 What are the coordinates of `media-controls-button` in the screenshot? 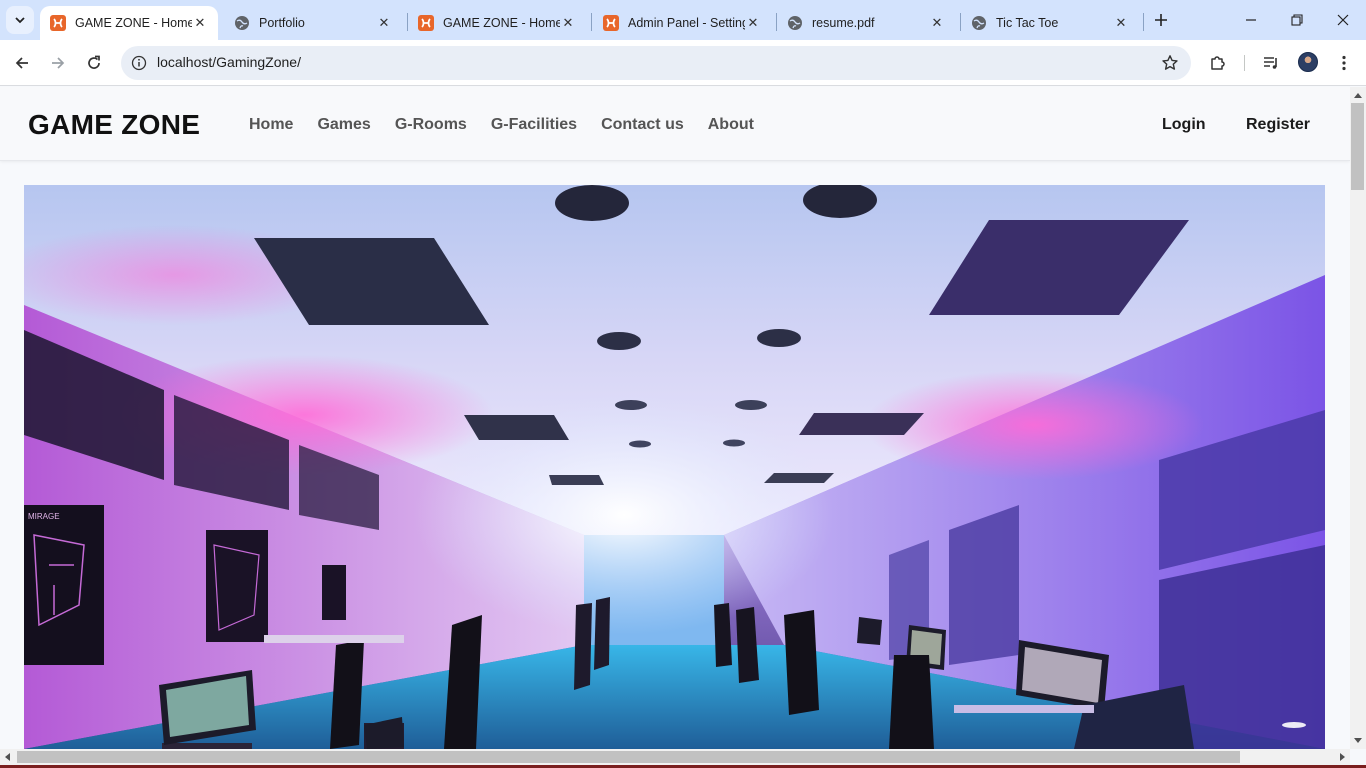 It's located at (1271, 63).